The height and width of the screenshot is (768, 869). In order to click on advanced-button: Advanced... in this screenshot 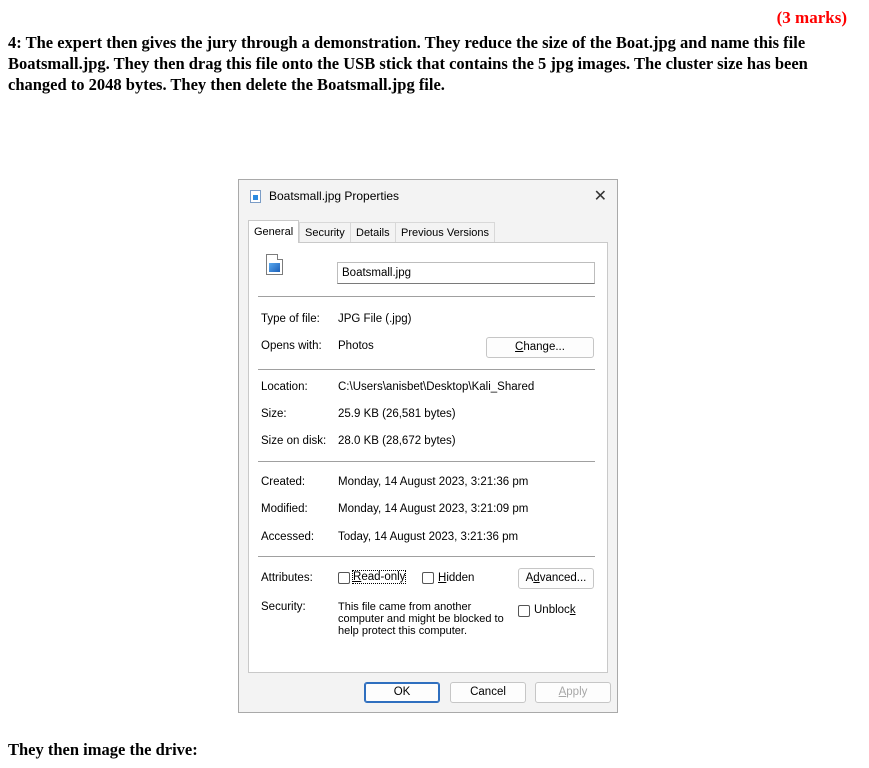, I will do `click(556, 578)`.